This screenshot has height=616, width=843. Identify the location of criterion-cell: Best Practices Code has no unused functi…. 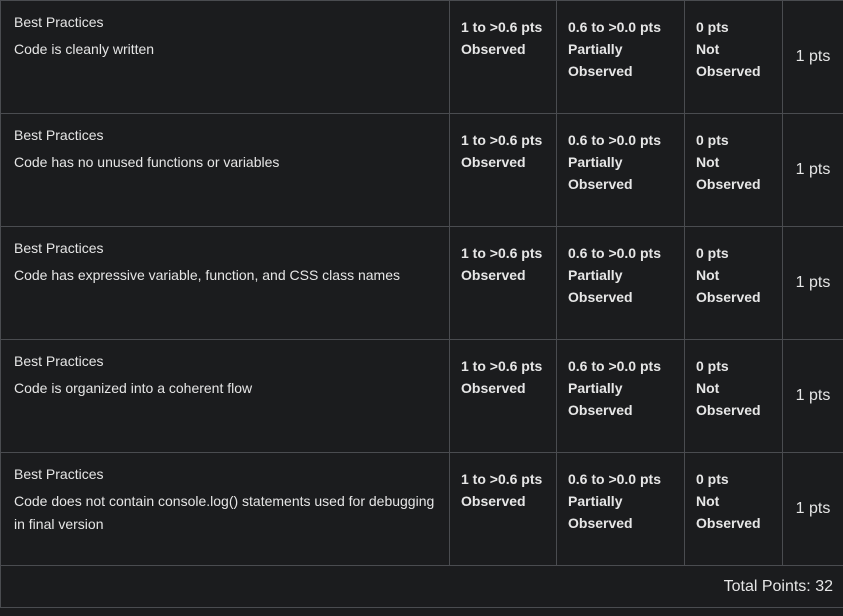
(225, 170).